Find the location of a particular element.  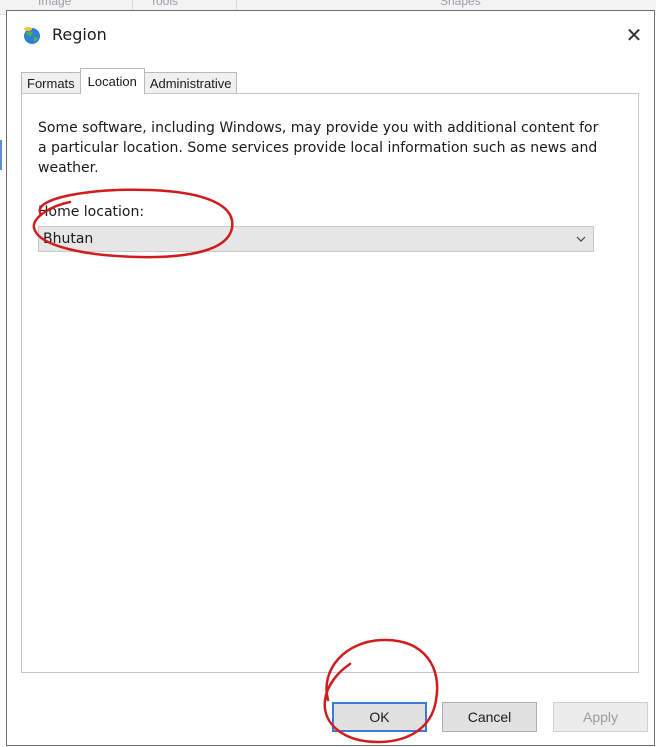

apply-button: Apply is located at coordinates (600, 717).